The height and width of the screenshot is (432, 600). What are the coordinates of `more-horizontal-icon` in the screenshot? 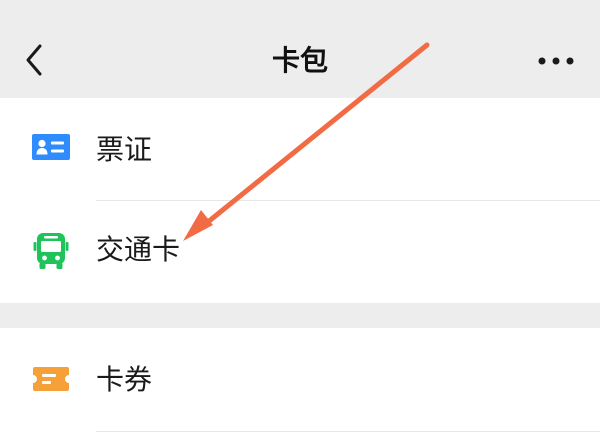 It's located at (556, 61).